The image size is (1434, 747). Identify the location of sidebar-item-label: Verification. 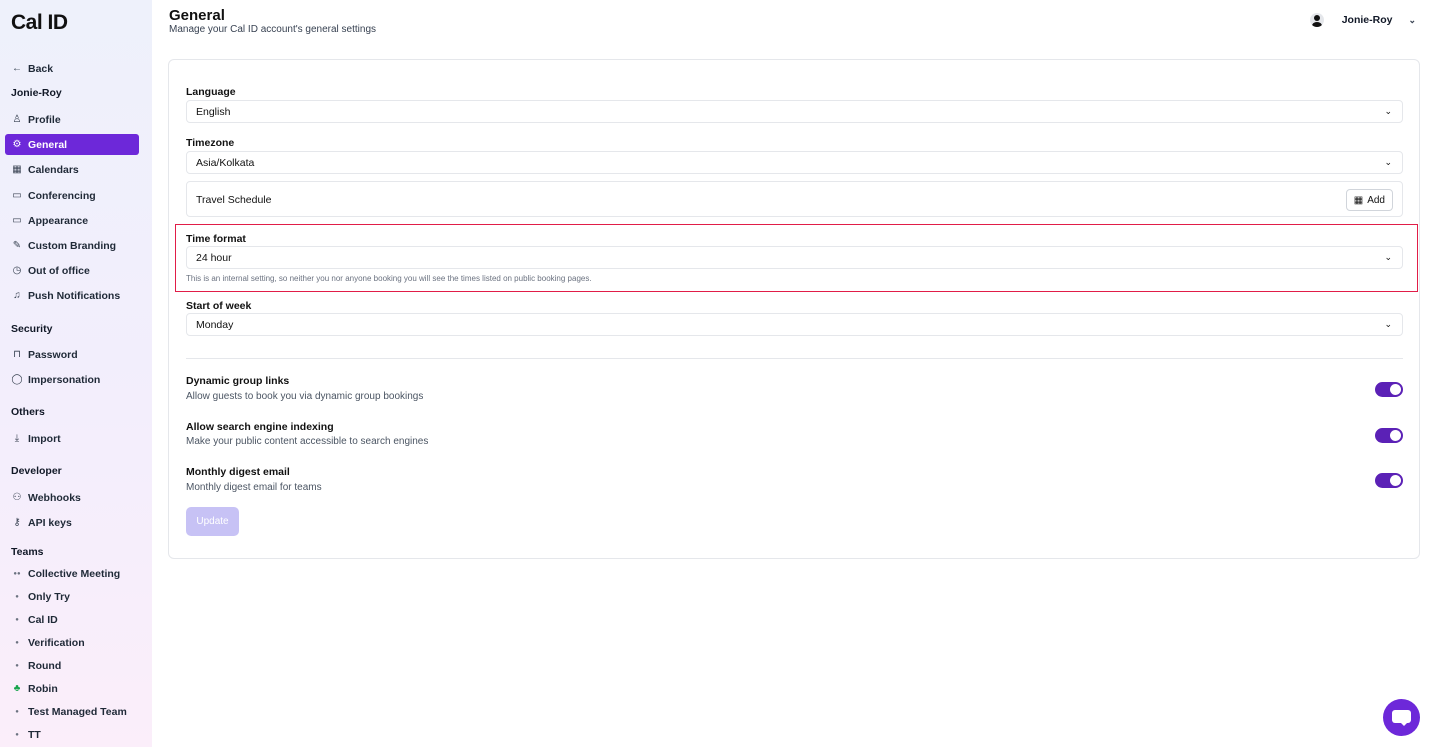
(56, 642).